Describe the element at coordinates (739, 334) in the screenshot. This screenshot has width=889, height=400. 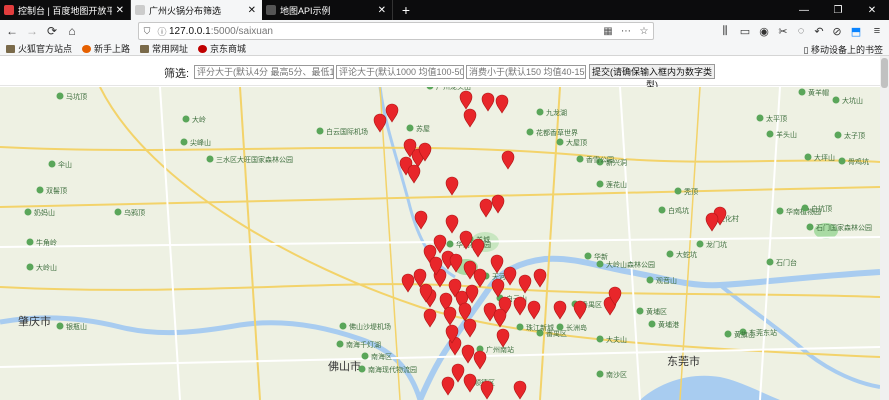
I see `place-label: 黄旗山` at that location.